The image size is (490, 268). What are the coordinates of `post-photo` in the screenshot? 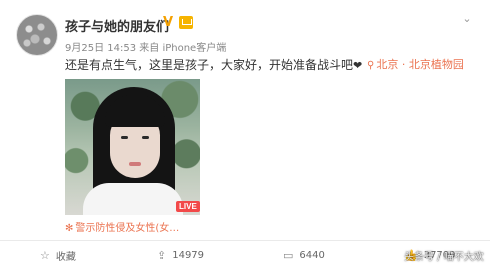 It's located at (132, 147).